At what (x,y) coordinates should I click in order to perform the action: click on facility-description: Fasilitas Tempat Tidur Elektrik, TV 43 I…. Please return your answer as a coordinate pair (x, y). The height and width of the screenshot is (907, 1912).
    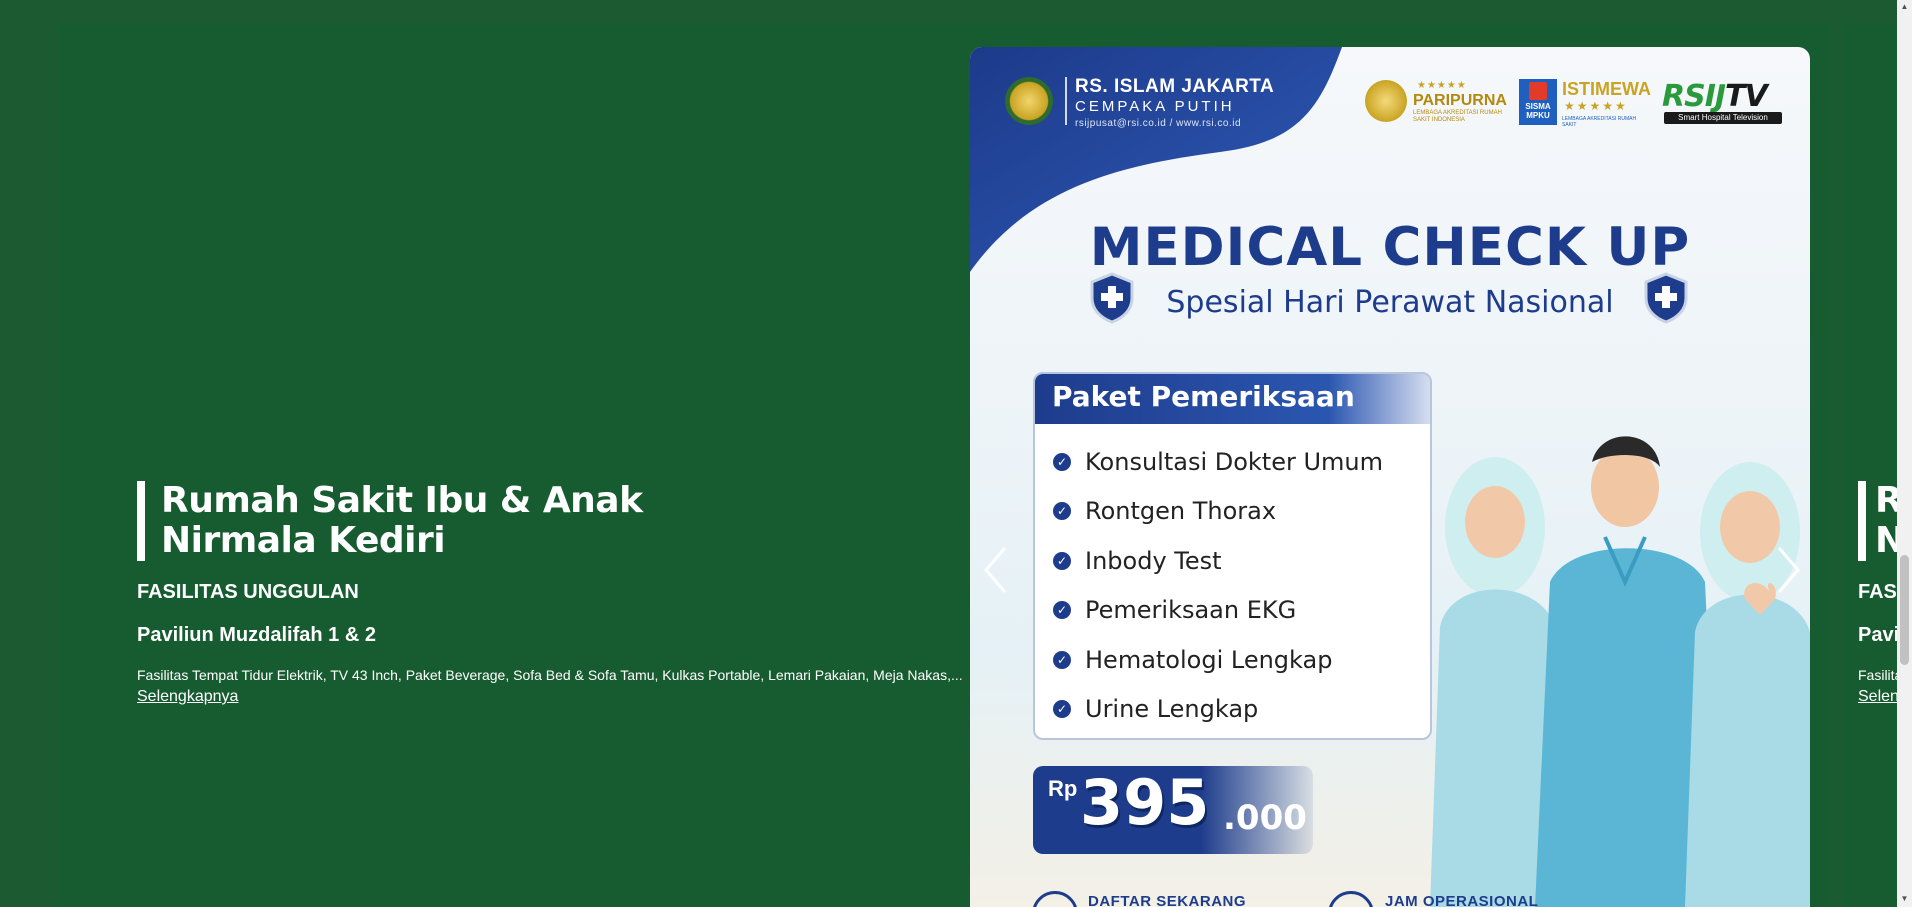
    Looking at the image, I should click on (550, 675).